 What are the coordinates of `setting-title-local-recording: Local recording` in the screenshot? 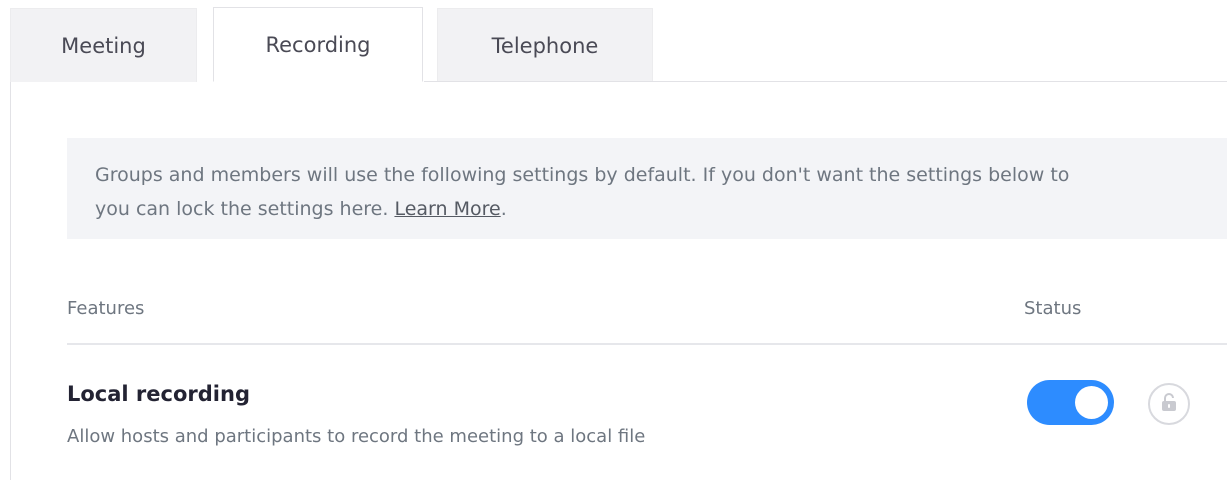 It's located at (158, 394).